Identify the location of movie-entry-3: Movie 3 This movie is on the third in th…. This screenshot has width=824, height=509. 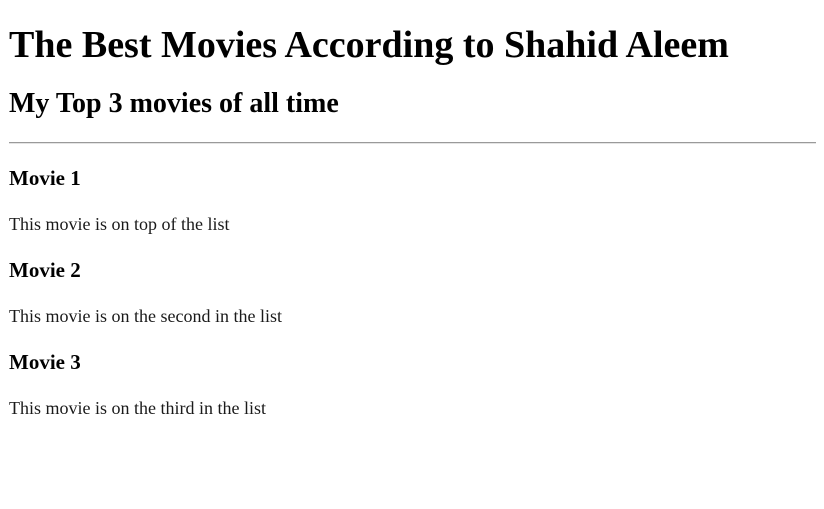
(412, 384).